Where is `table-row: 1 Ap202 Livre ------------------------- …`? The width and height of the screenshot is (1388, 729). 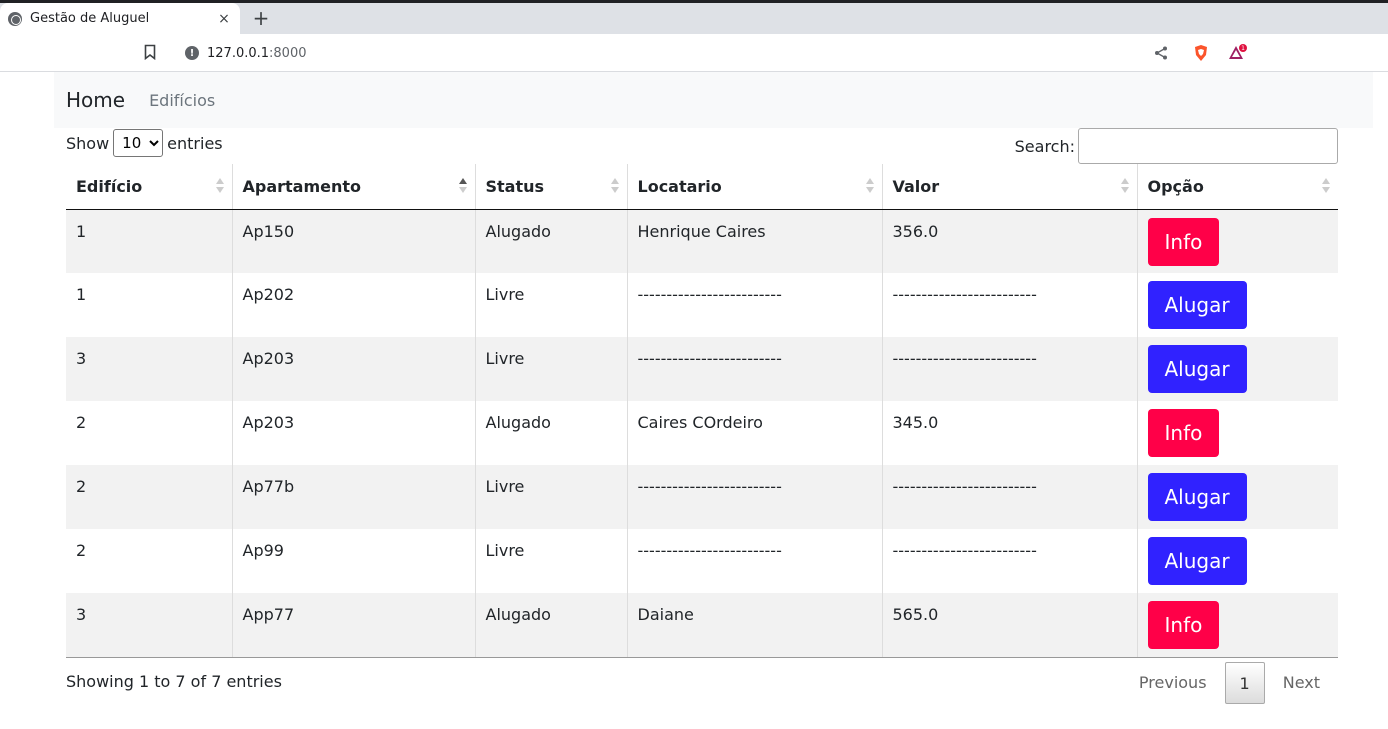 table-row: 1 Ap202 Livre ------------------------- … is located at coordinates (702, 305).